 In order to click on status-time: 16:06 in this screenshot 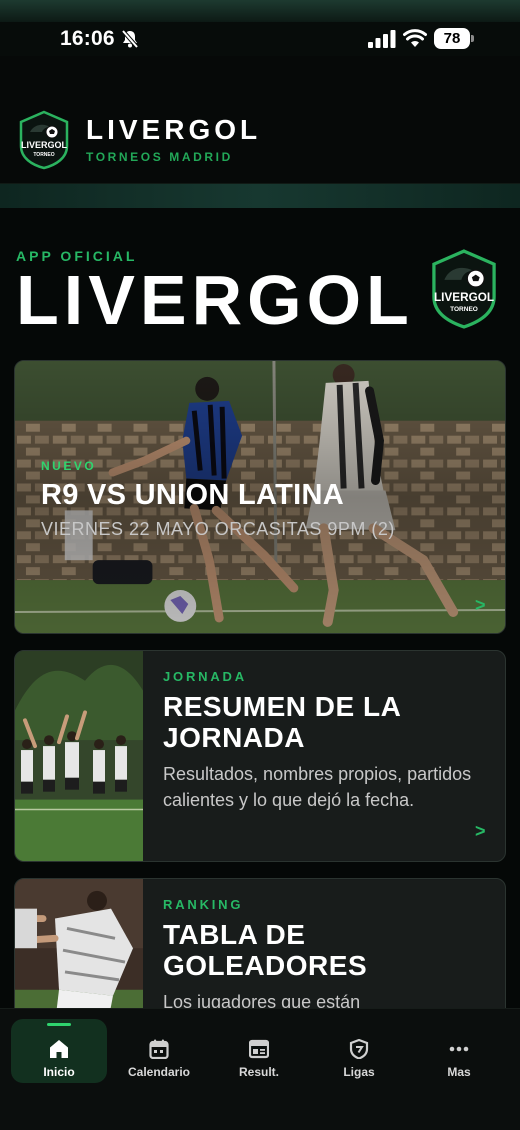, I will do `click(87, 38)`.